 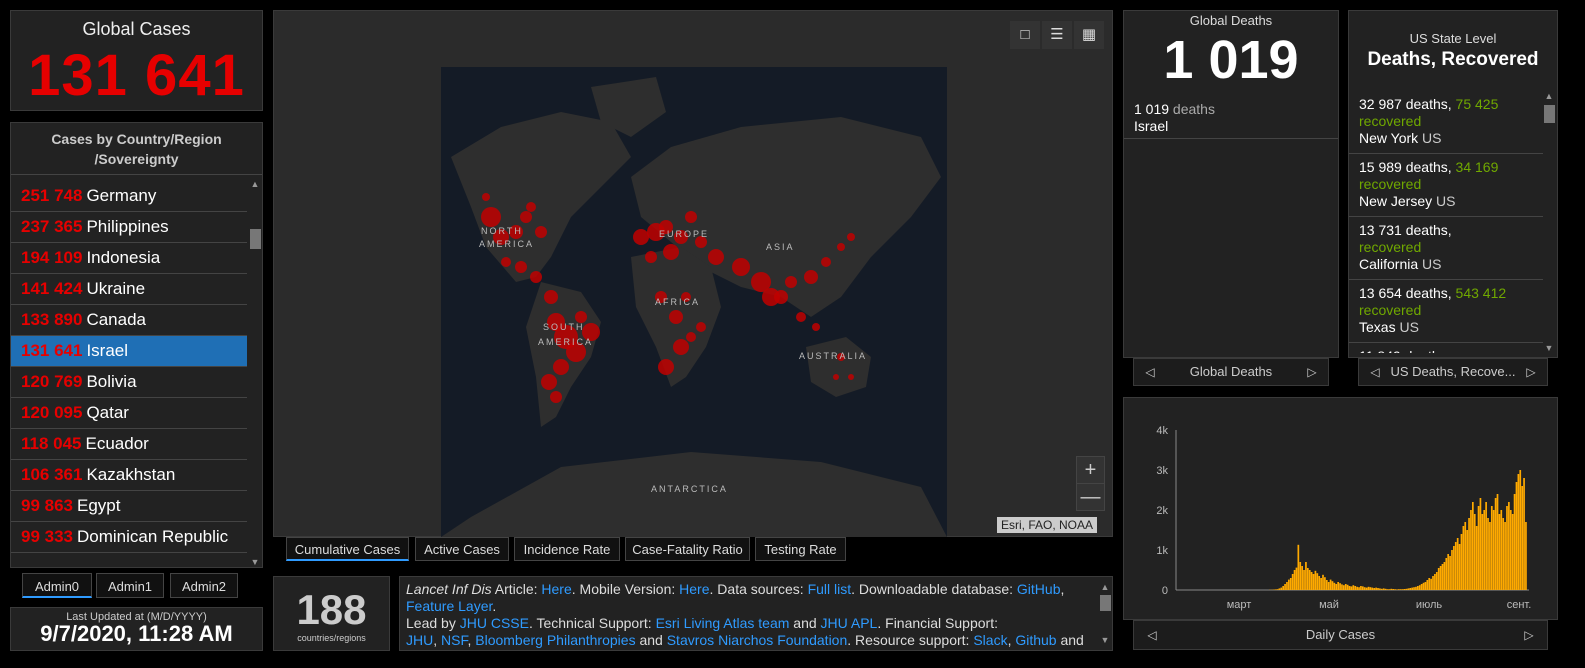 What do you see at coordinates (494, 623) in the screenshot?
I see `jhu-csse-link: JHU CSSE` at bounding box center [494, 623].